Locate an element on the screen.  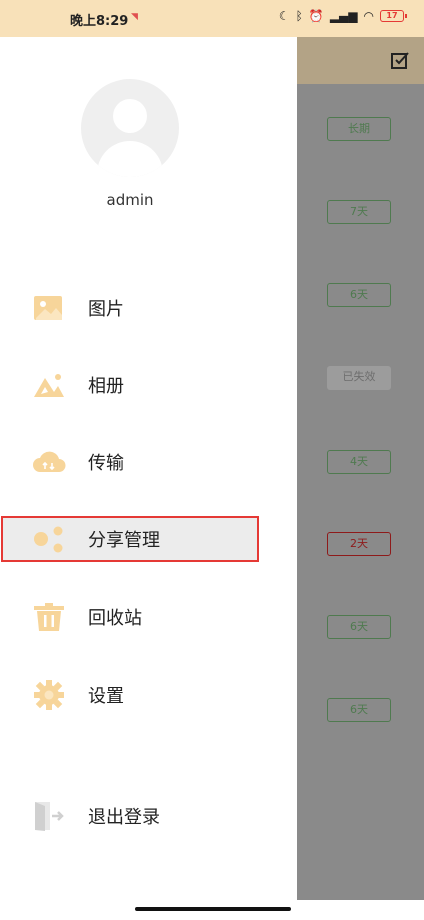
menu-label: 退出登录 is located at coordinates (124, 817).